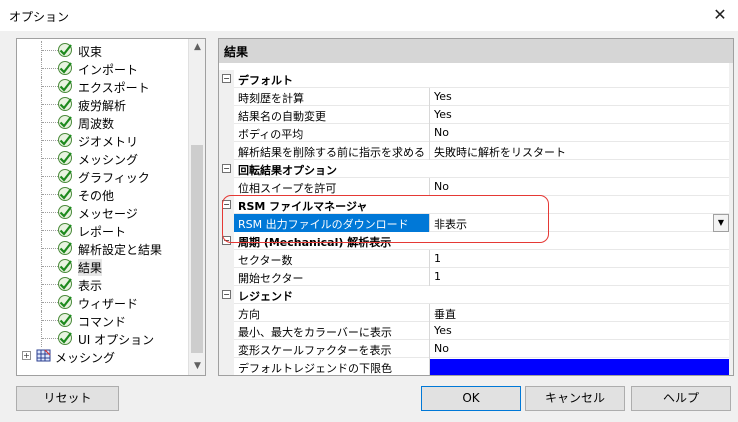 The image size is (738, 422). I want to click on expand-icon: +, so click(26, 355).